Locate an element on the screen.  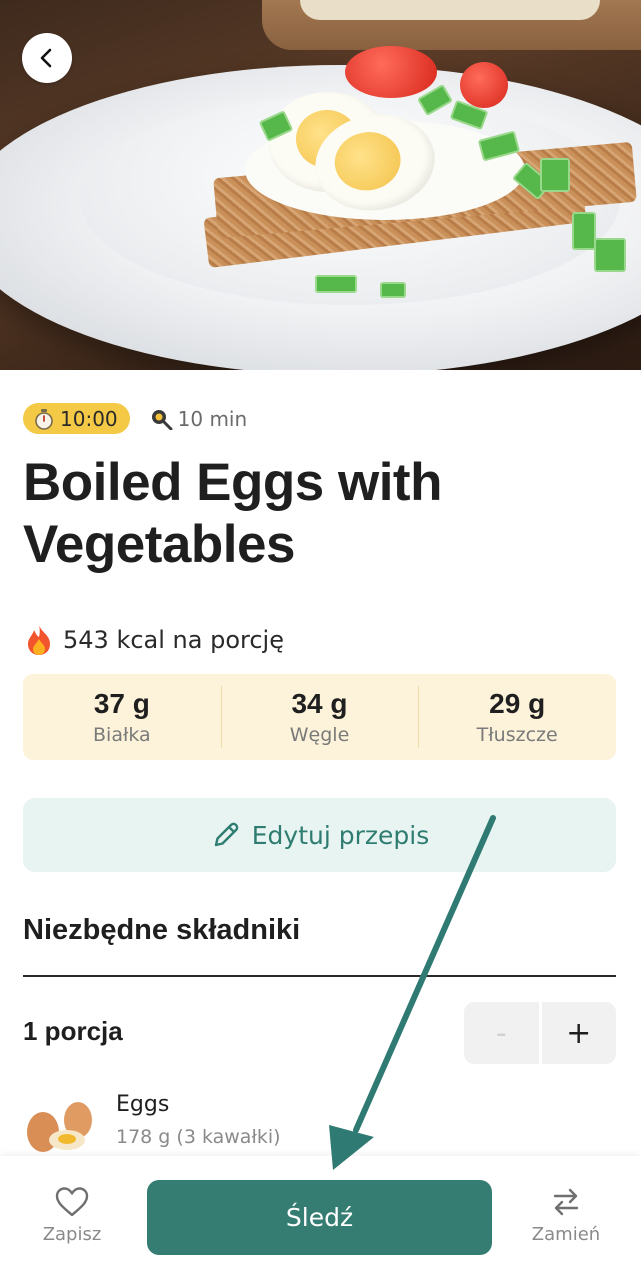
back-button is located at coordinates (47, 58).